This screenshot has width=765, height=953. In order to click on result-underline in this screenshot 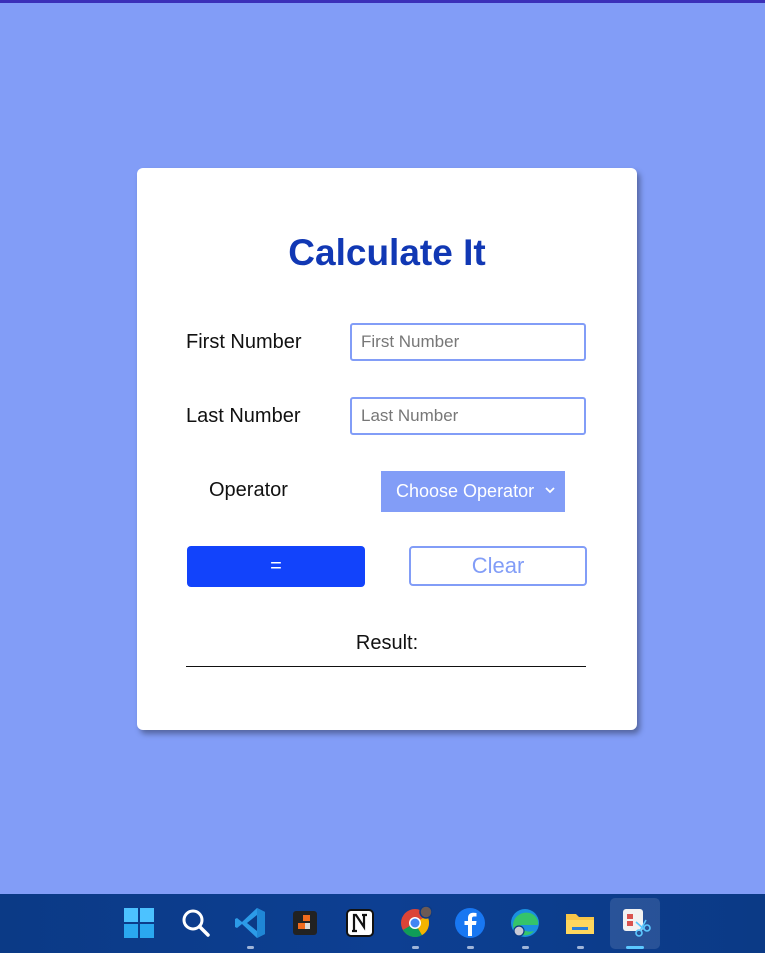, I will do `click(386, 666)`.